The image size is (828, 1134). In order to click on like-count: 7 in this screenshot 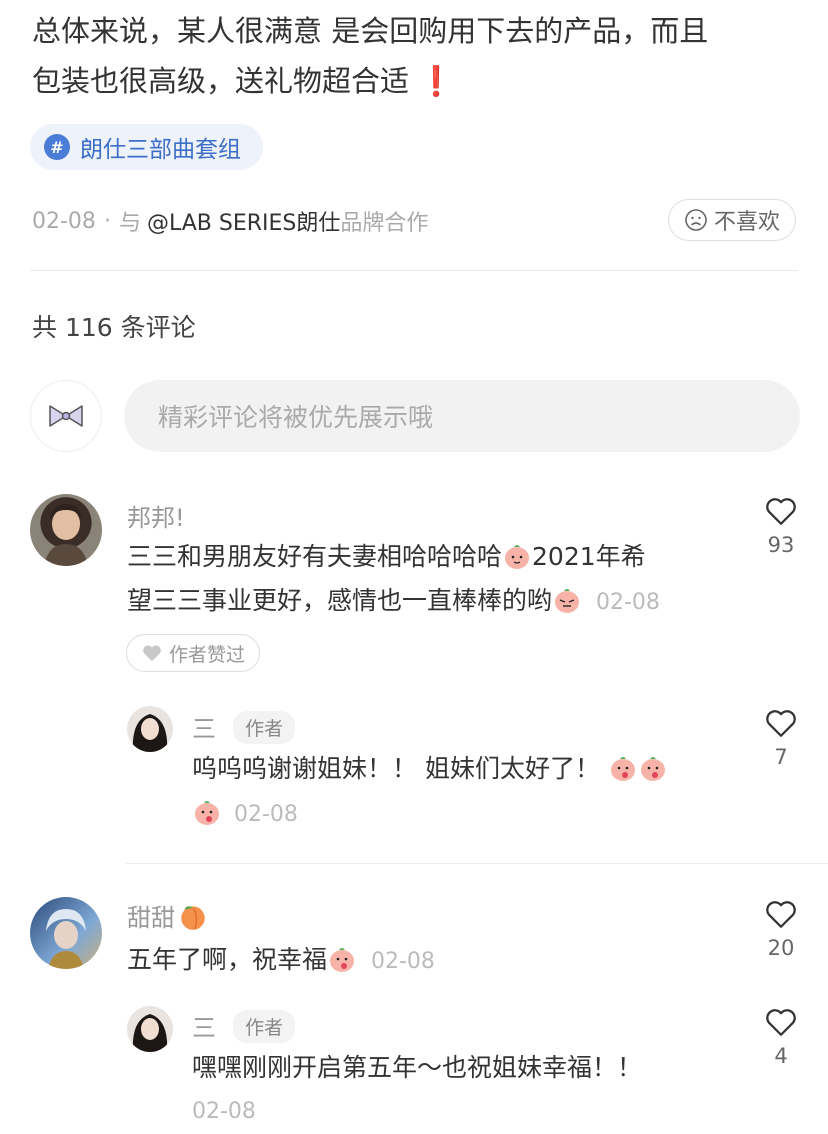, I will do `click(781, 757)`.